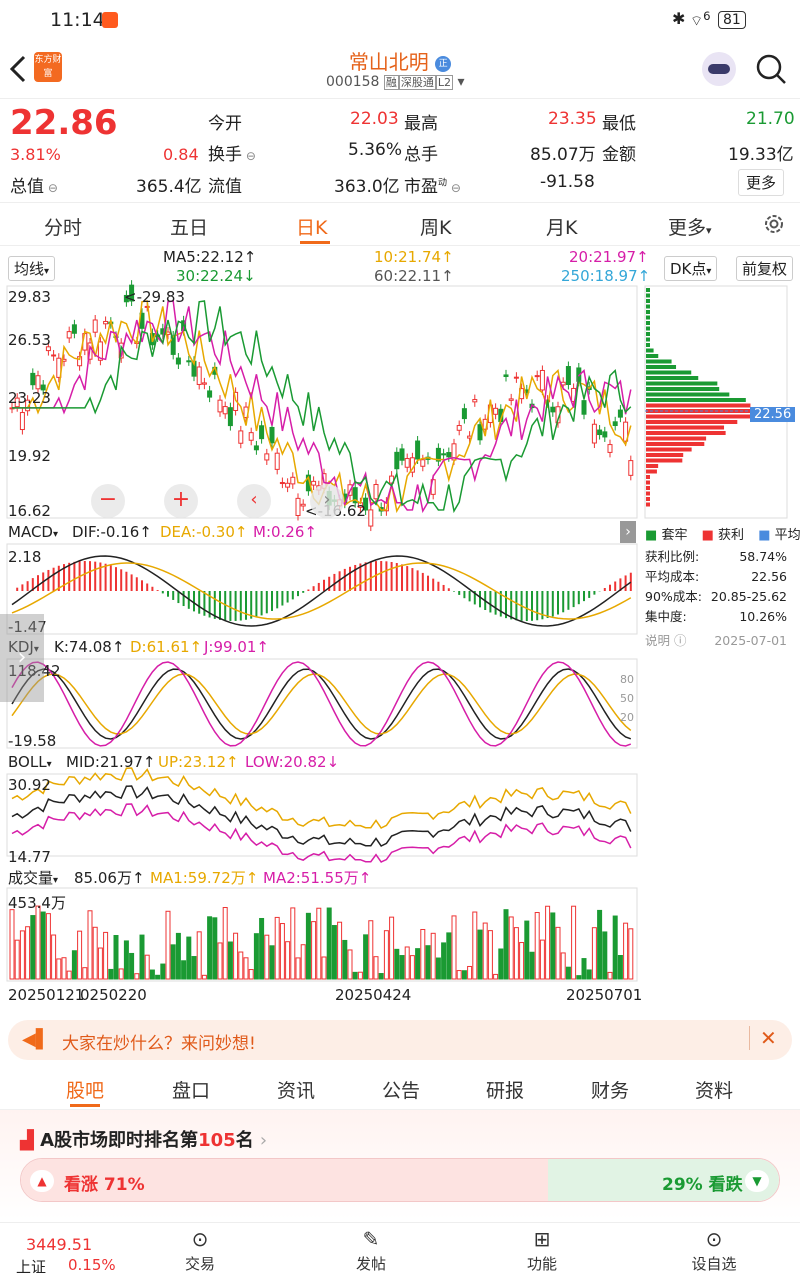 Image resolution: width=800 pixels, height=1280 pixels. Describe the element at coordinates (22, 658) in the screenshot. I see `side-drawer-handle: ›` at that location.